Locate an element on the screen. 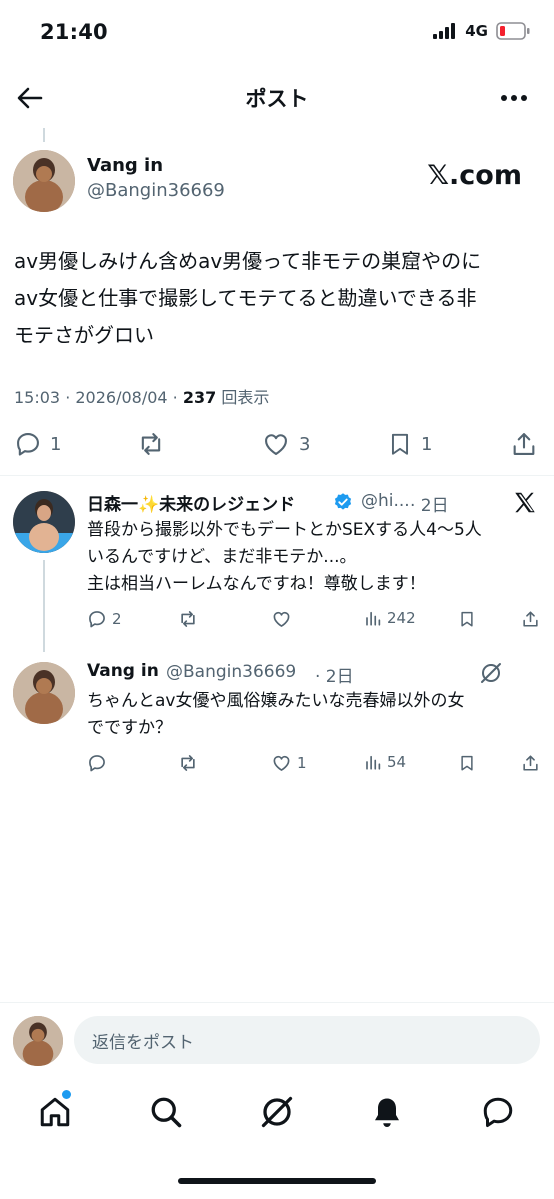 Image resolution: width=554 pixels, height=1199 pixels. post-text-line: av女優と仕事で撮影してモテてると勘違いできる非 is located at coordinates (245, 298).